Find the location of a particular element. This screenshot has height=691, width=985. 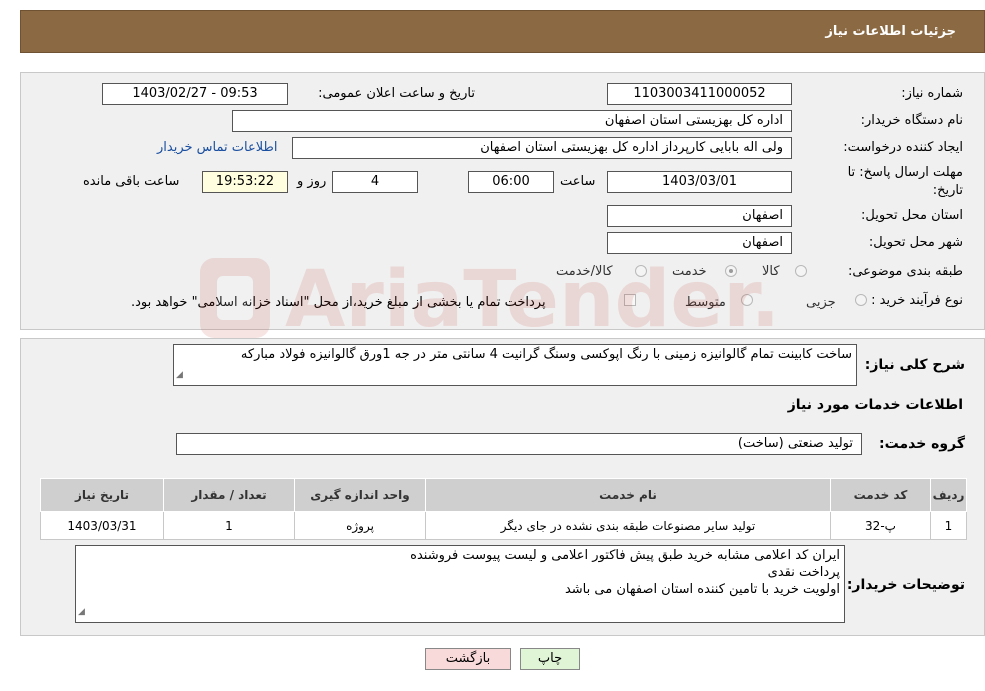

announce-date-label: تاریخ و ساعت اعلان عمومی: is located at coordinates (396, 93).